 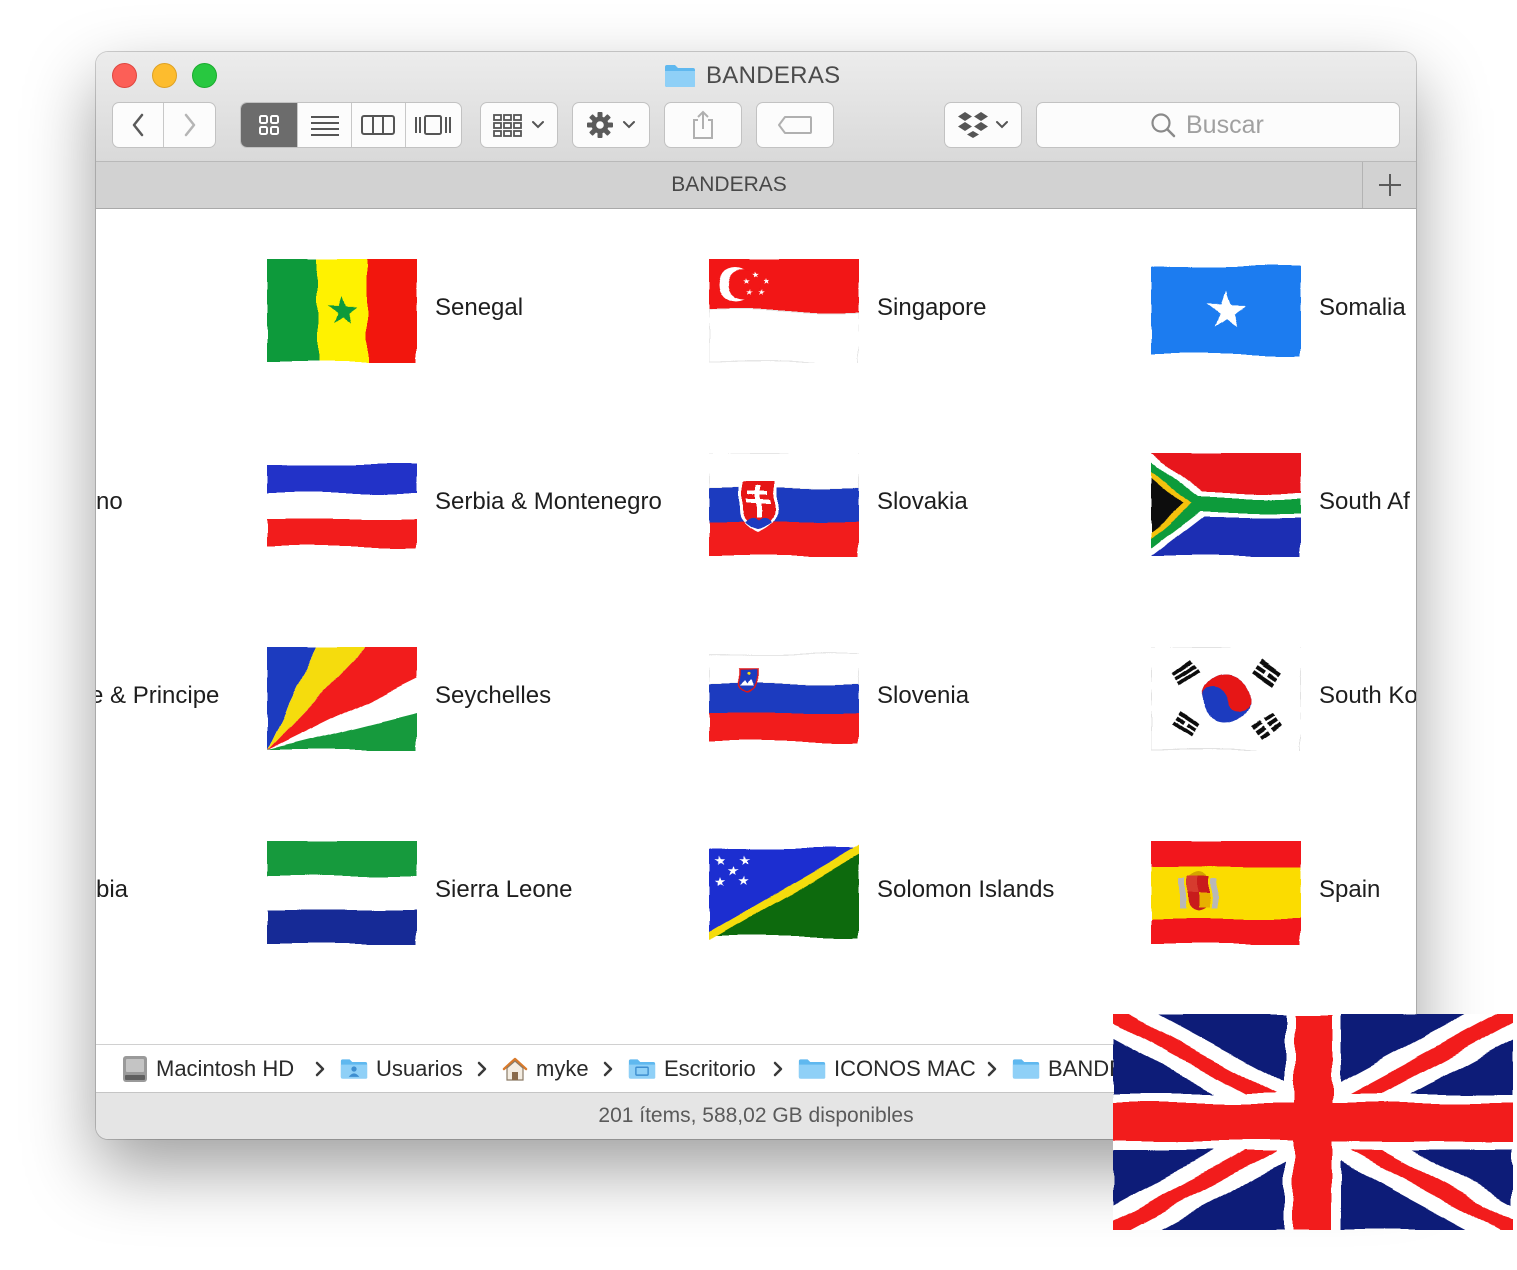 I want to click on tag-icon, so click(x=795, y=125).